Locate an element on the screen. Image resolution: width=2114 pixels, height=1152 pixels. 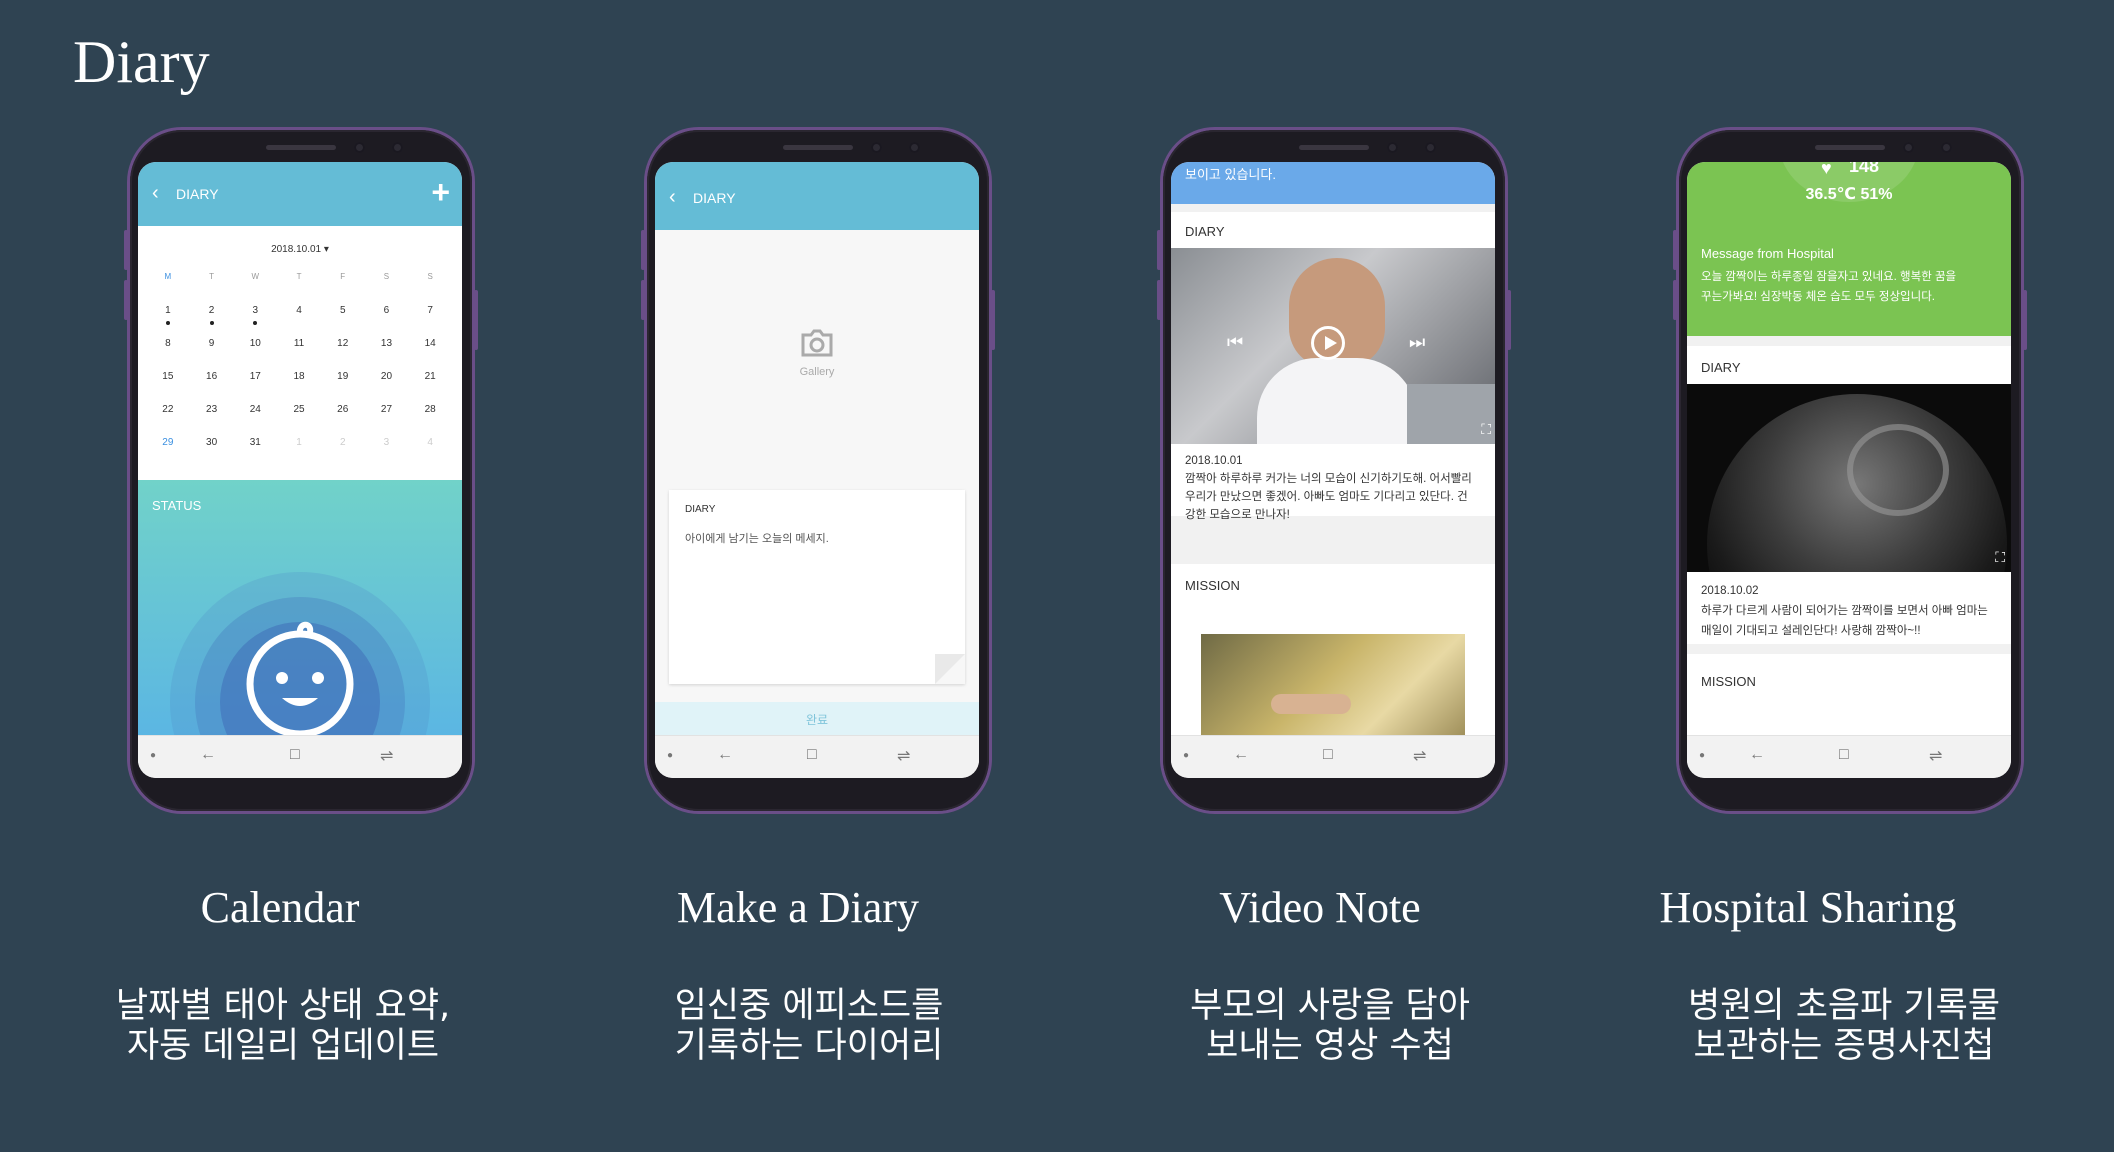
calendar-week: 15 16 17 18 19 20 21 is located at coordinates (299, 387).